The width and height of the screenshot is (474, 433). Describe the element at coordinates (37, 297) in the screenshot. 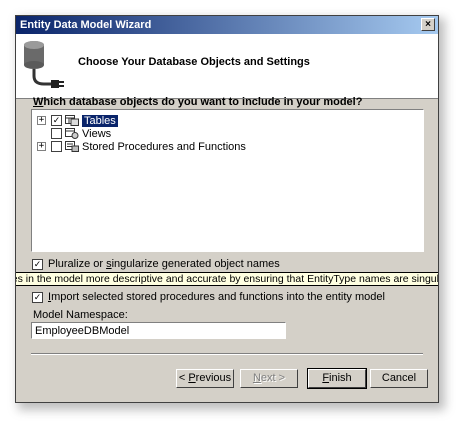

I see `import-stored-procedures-checkbox: ✓` at that location.